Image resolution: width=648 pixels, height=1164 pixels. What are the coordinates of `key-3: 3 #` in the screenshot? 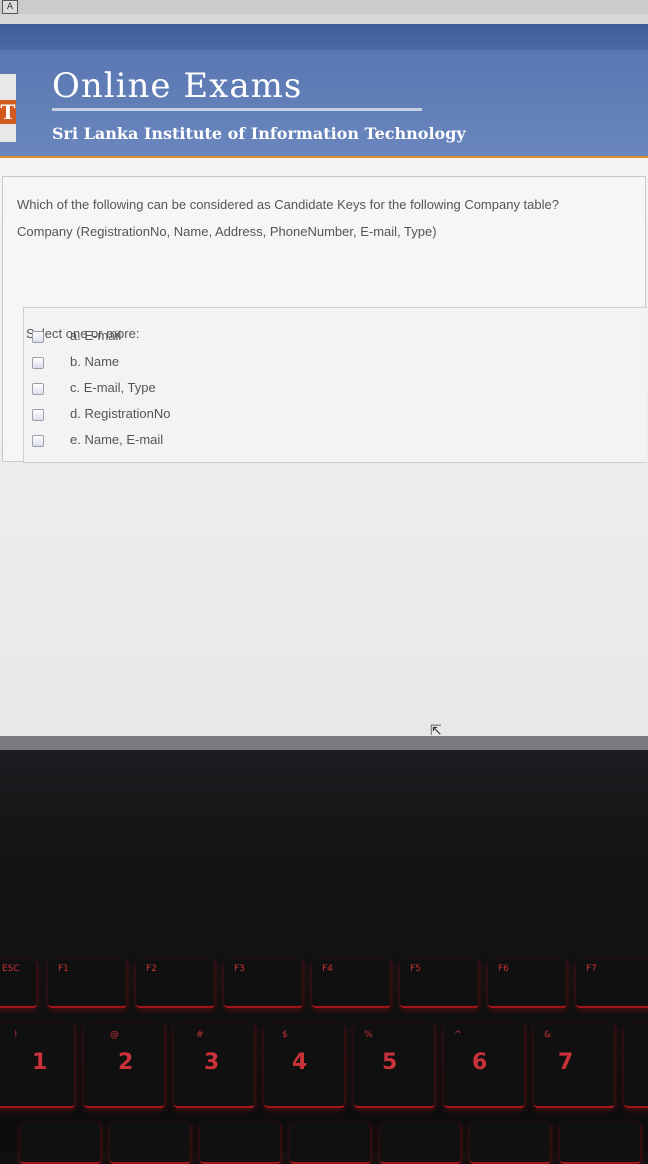 It's located at (214, 1066).